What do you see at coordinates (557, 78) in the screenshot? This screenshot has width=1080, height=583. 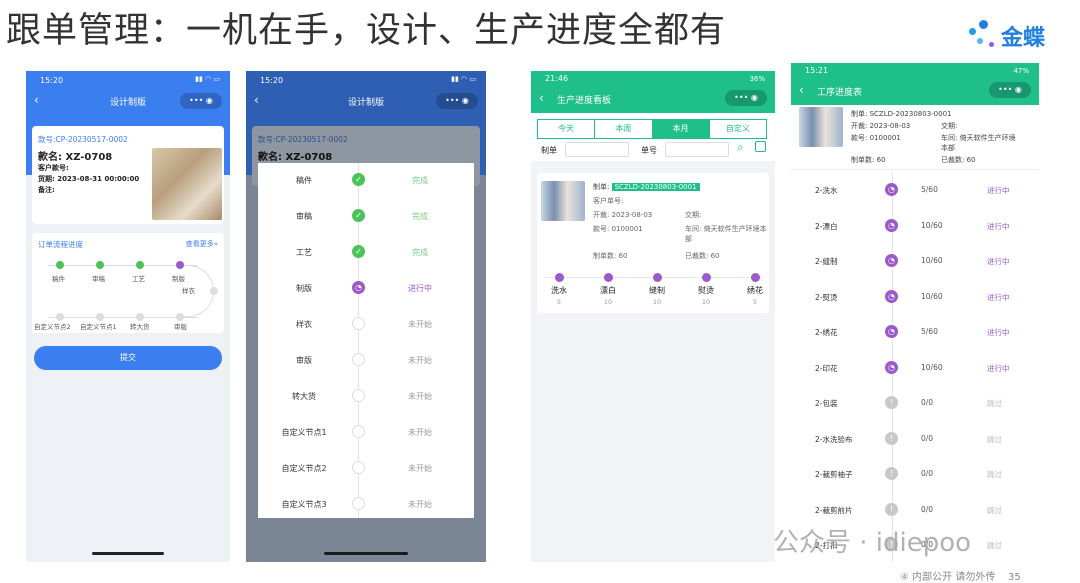 I see `status-time: 21:46` at bounding box center [557, 78].